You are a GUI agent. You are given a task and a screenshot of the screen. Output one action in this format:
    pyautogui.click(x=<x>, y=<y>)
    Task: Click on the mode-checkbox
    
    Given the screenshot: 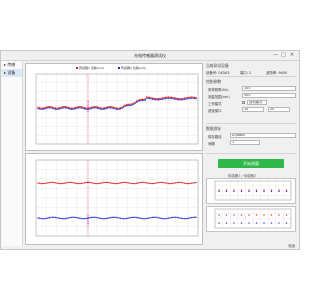 What is the action you would take?
    pyautogui.click(x=243, y=102)
    